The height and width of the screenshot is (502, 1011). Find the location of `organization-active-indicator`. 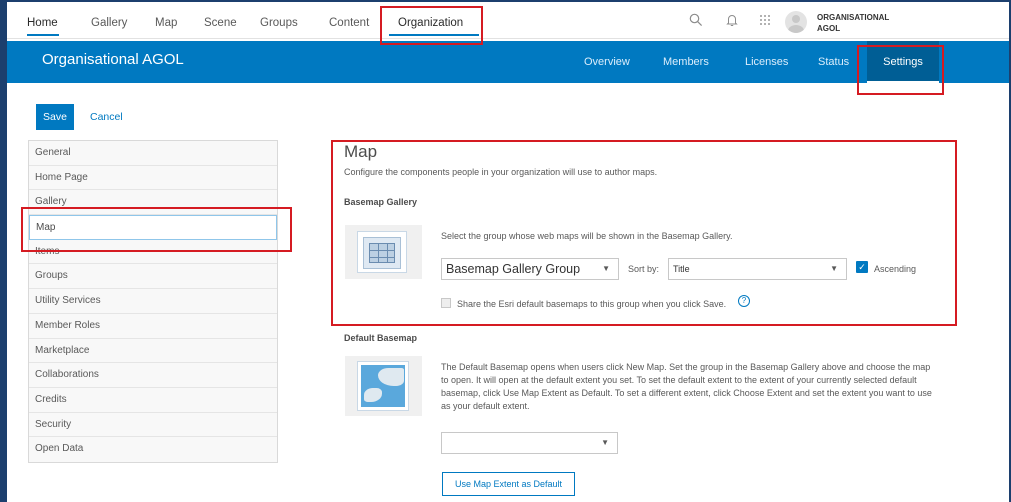

organization-active-indicator is located at coordinates (434, 35).